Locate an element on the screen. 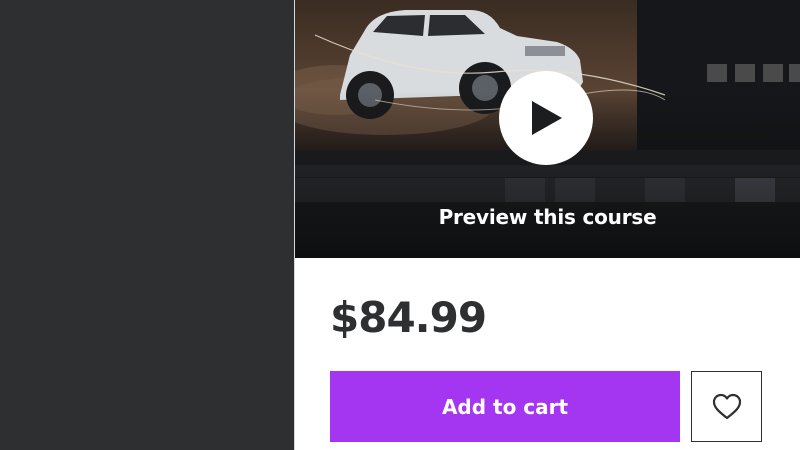  course-price: $84.99 is located at coordinates (408, 317).